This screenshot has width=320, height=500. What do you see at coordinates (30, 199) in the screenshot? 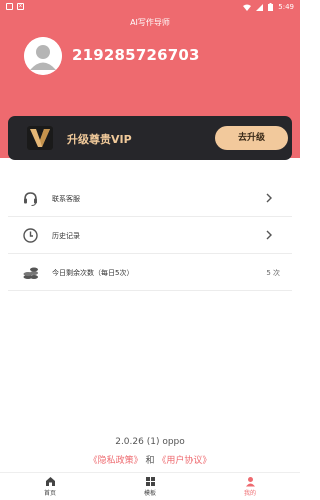
I see `headset-icon` at bounding box center [30, 199].